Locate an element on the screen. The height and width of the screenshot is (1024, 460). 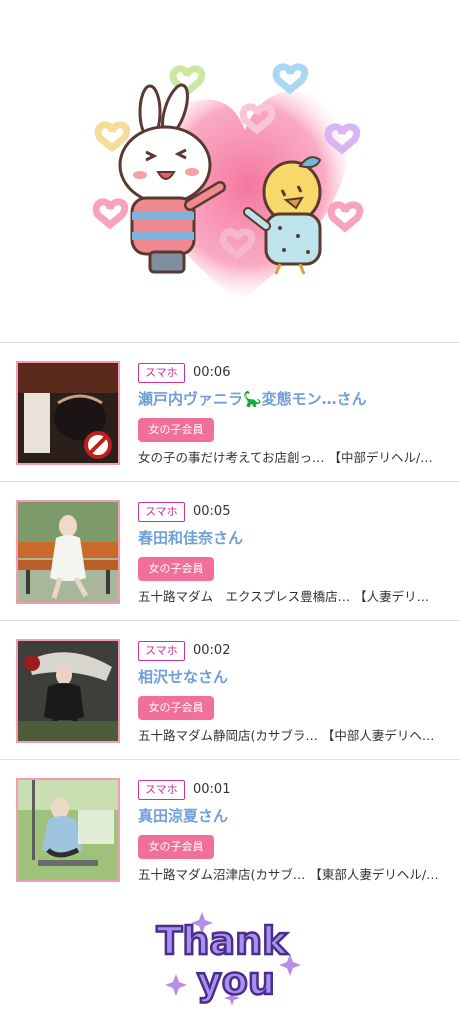
login-time: 00:05 is located at coordinates (212, 511).